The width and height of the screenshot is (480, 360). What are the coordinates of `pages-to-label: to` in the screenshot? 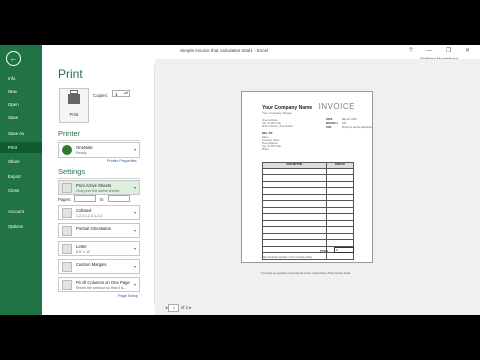 It's located at (102, 199).